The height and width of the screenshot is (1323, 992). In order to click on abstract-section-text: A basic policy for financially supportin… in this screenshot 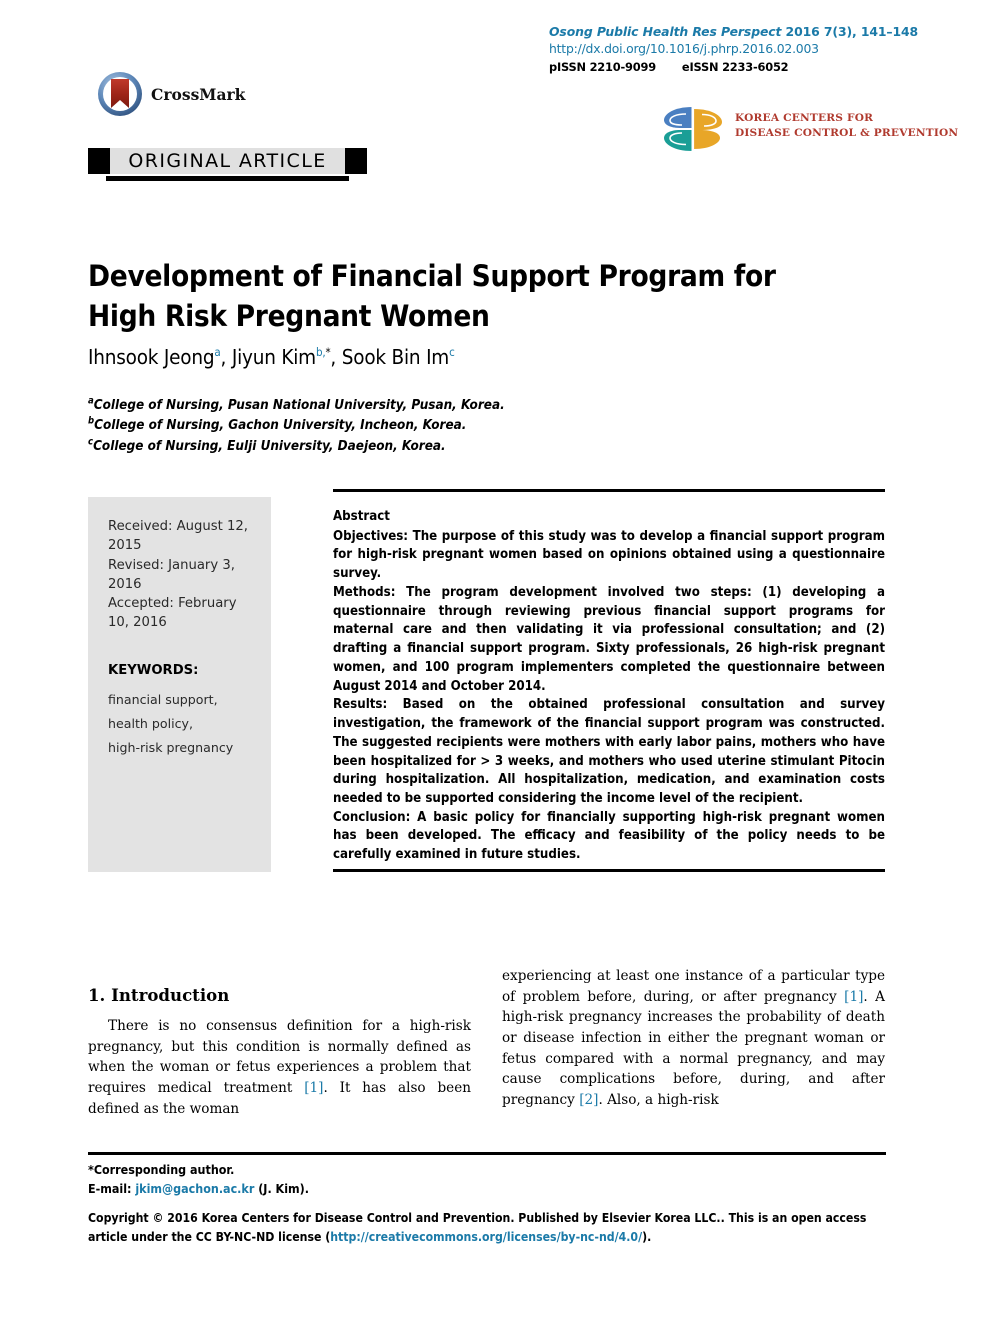, I will do `click(609, 836)`.